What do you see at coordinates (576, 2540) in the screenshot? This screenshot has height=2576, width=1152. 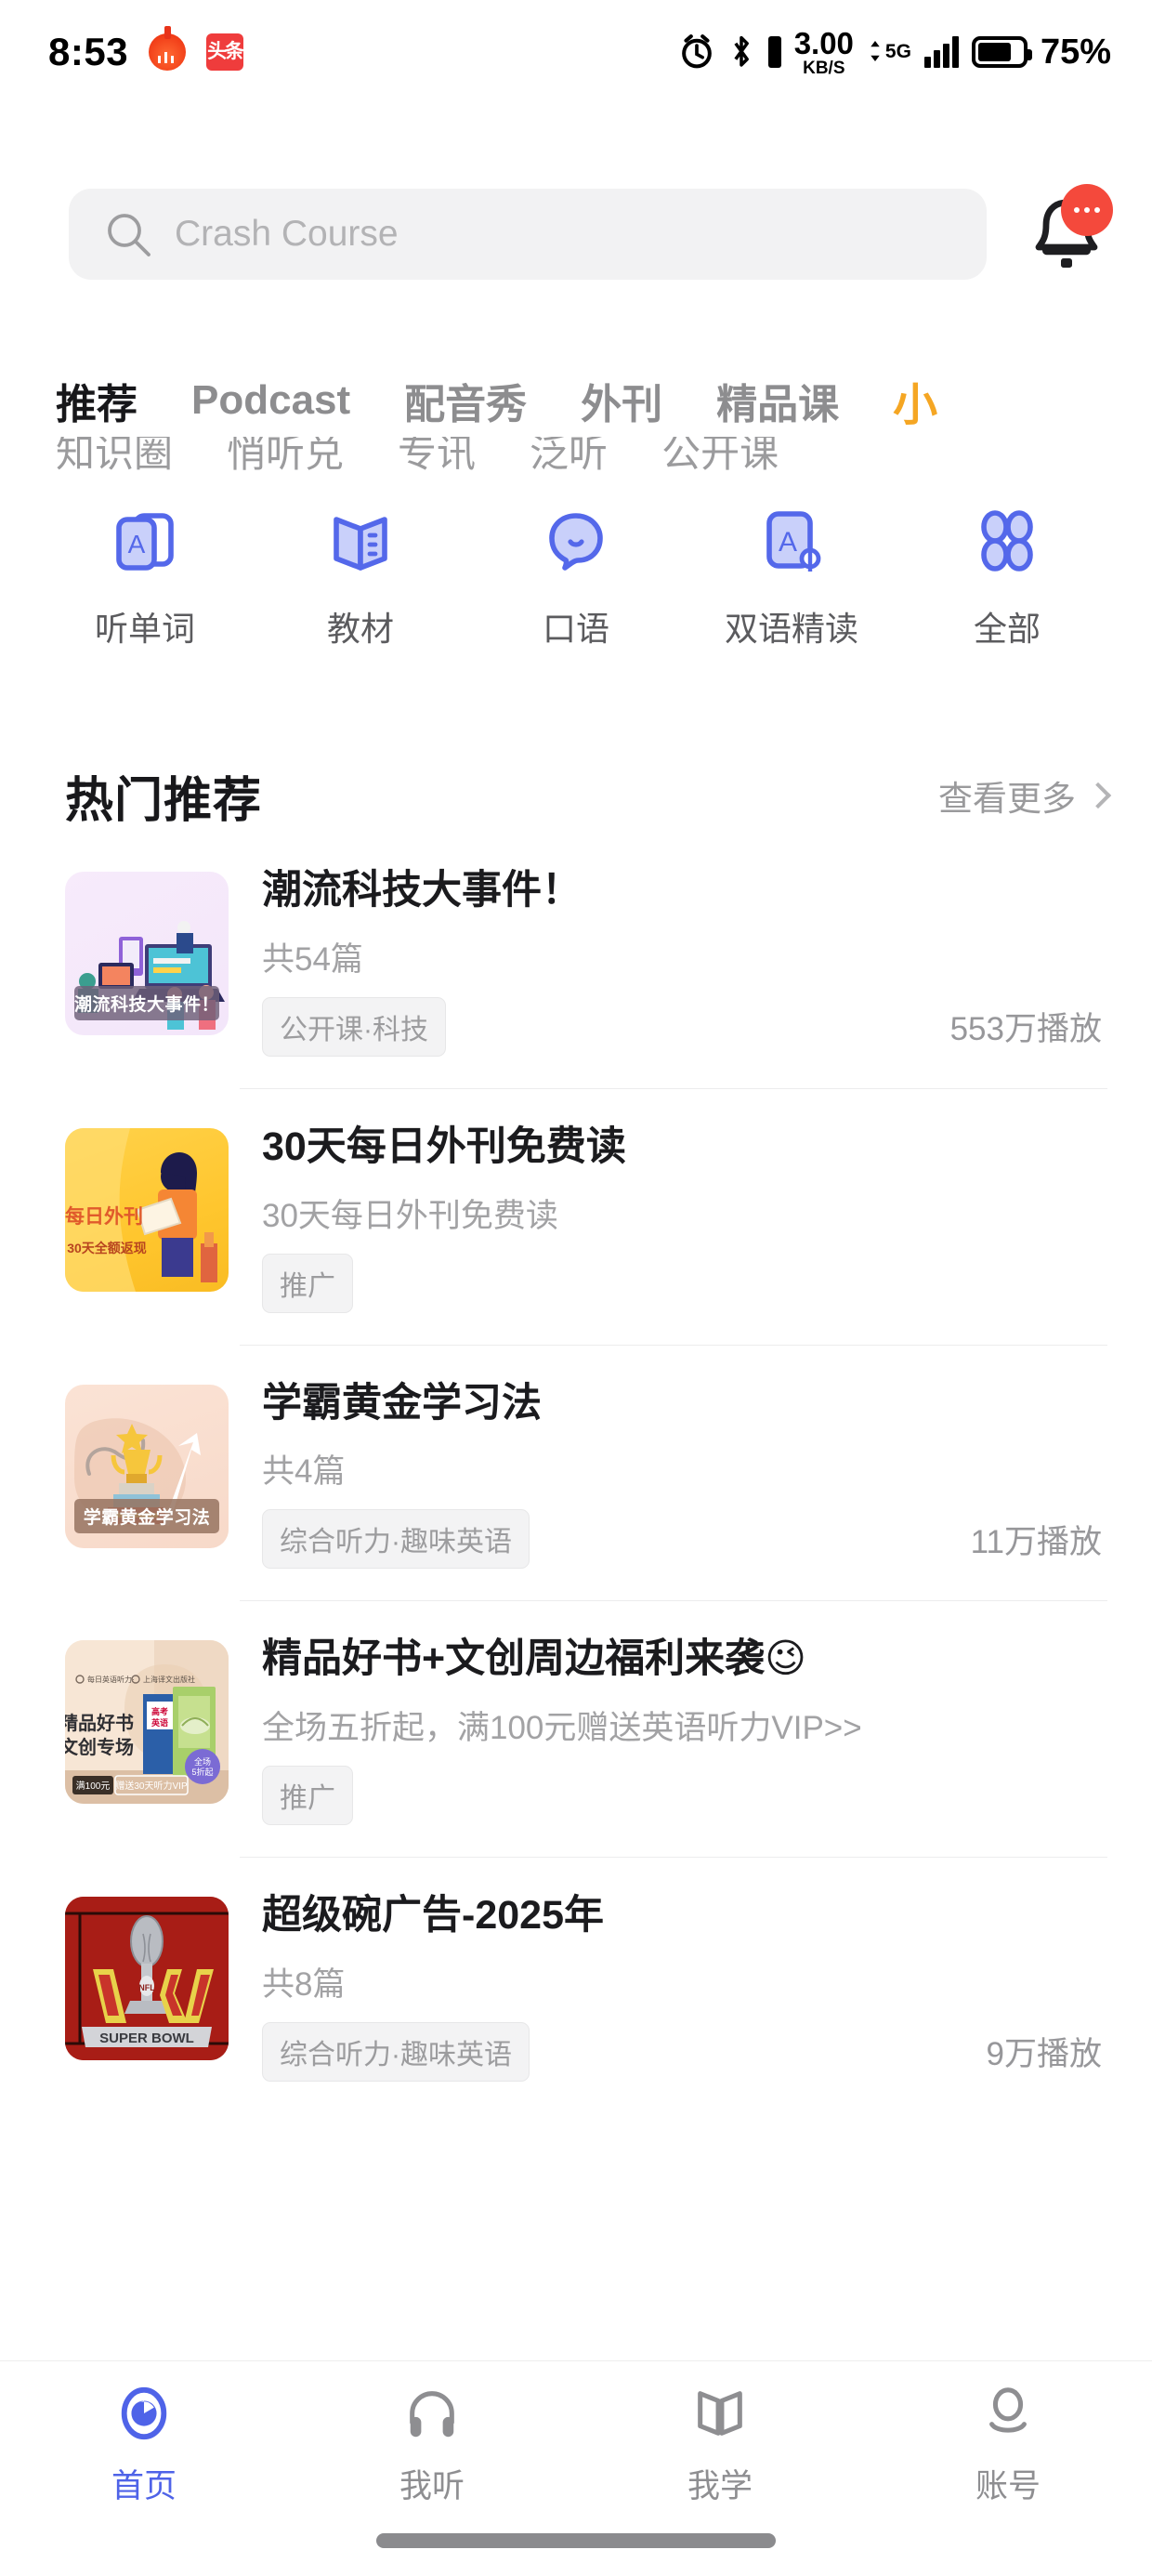 I see `home-indicator` at bounding box center [576, 2540].